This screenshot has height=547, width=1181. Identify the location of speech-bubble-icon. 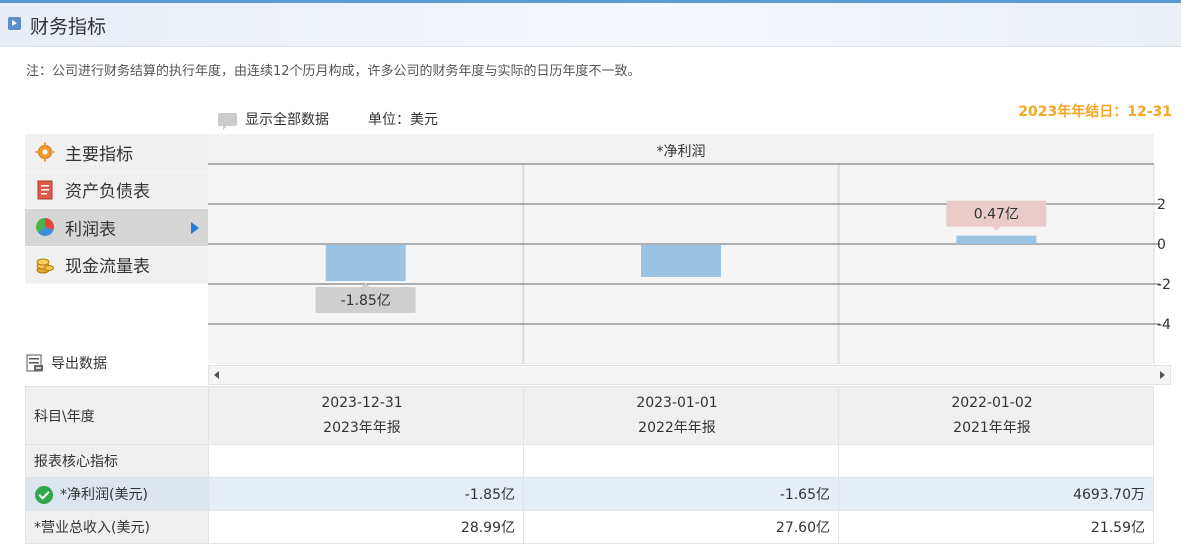
(227, 121).